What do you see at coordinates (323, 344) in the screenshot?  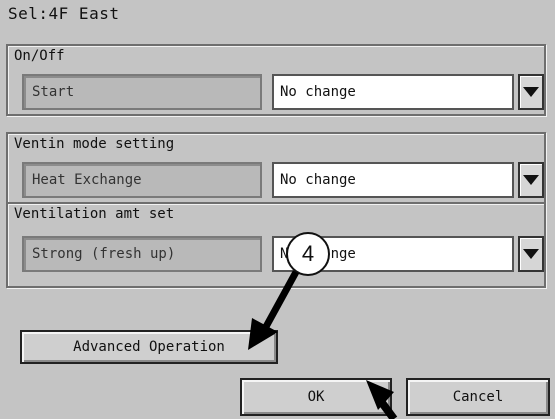 I see `arrow-icon` at bounding box center [323, 344].